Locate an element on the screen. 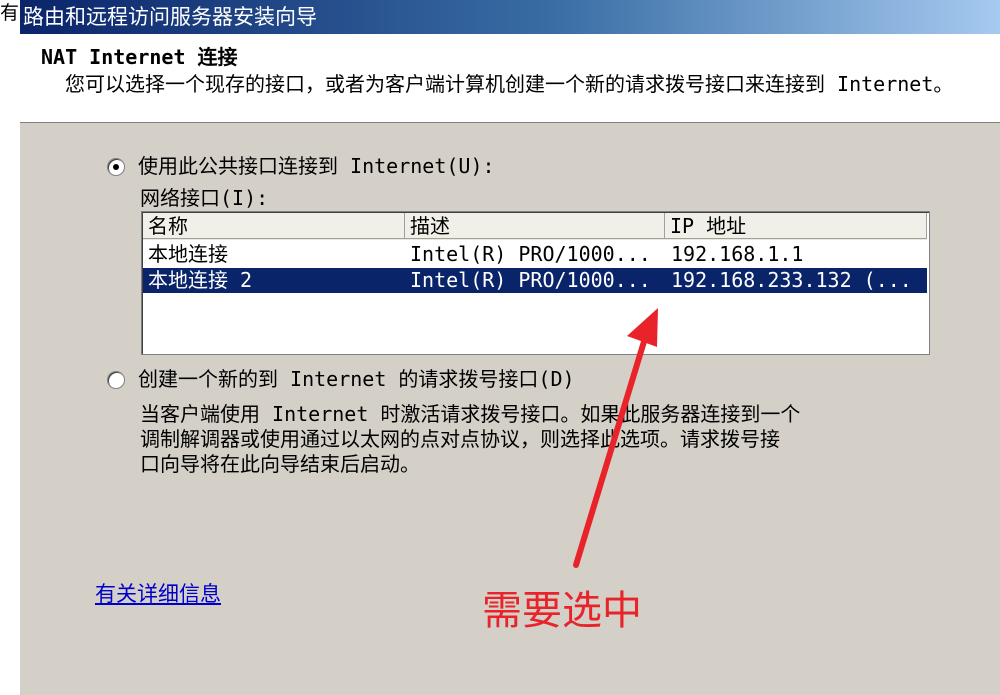  arrow-head is located at coordinates (642, 327).